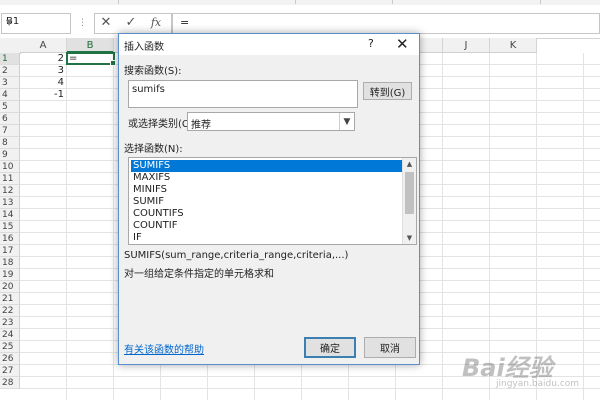  Describe the element at coordinates (10, 335) in the screenshot. I see `row-header-24: 24` at that location.